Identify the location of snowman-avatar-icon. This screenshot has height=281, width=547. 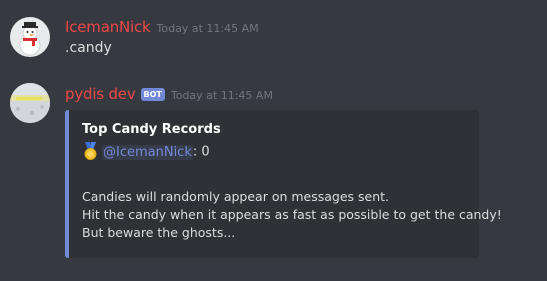
(30, 37).